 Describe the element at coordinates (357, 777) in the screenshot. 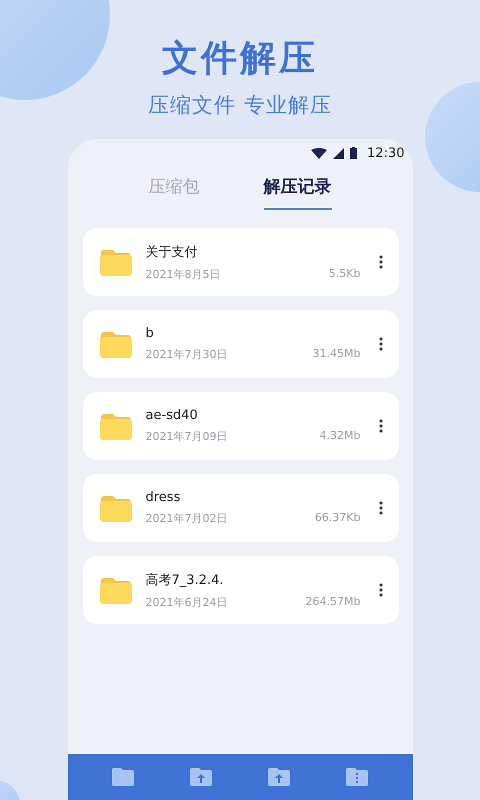

I see `folder-zip-icon` at that location.